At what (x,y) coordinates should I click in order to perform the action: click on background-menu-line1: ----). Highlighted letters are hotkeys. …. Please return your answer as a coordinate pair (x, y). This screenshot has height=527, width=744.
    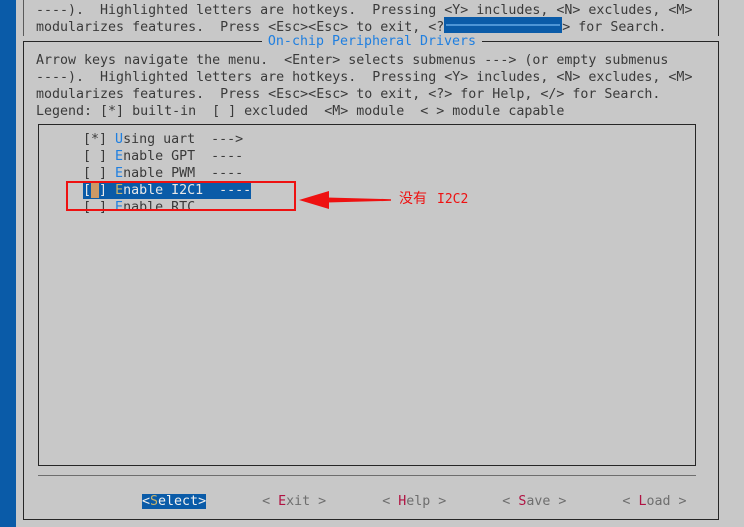
    Looking at the image, I should click on (364, 10).